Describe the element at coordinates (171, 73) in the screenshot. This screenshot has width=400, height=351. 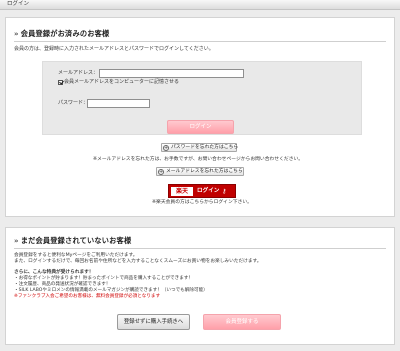
I see `email-field` at that location.